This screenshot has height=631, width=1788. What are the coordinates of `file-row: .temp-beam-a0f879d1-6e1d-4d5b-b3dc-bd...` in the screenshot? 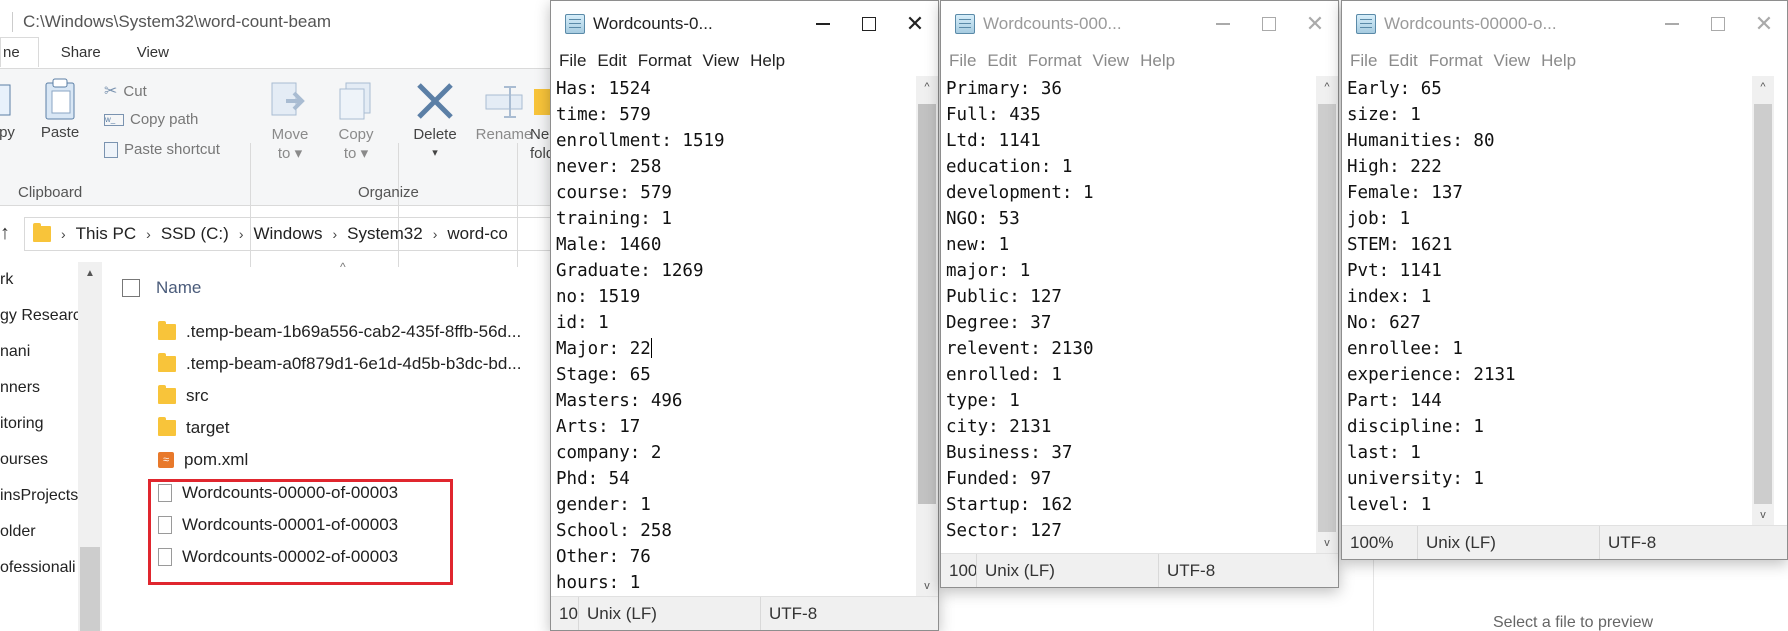 It's located at (340, 364).